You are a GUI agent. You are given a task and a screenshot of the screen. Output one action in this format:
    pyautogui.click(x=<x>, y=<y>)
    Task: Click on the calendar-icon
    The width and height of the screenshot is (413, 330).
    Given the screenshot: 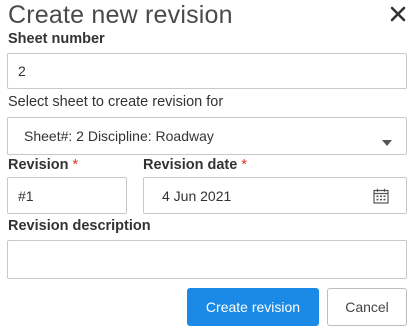 What is the action you would take?
    pyautogui.click(x=381, y=197)
    